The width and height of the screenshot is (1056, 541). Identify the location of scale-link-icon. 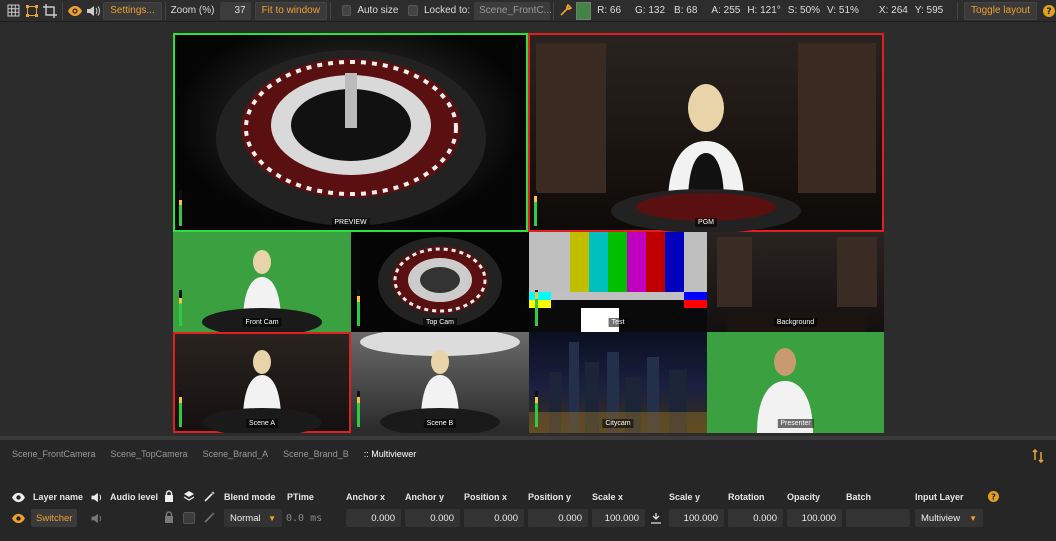
(656, 519).